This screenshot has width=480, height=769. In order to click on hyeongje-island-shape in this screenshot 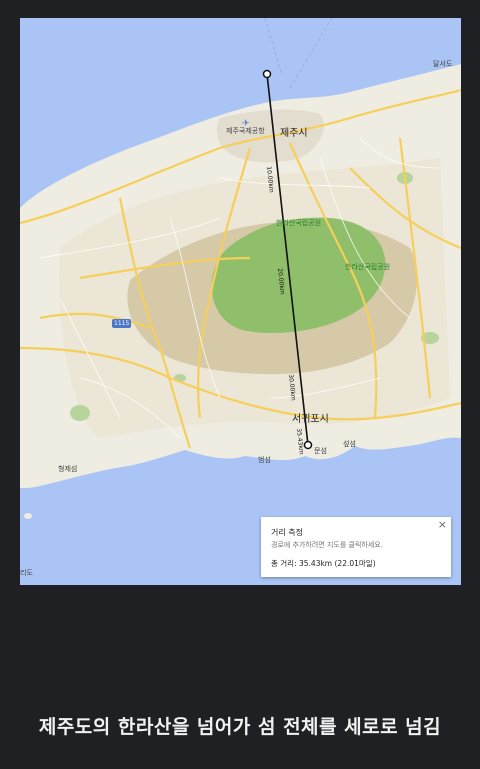, I will do `click(67, 451)`.